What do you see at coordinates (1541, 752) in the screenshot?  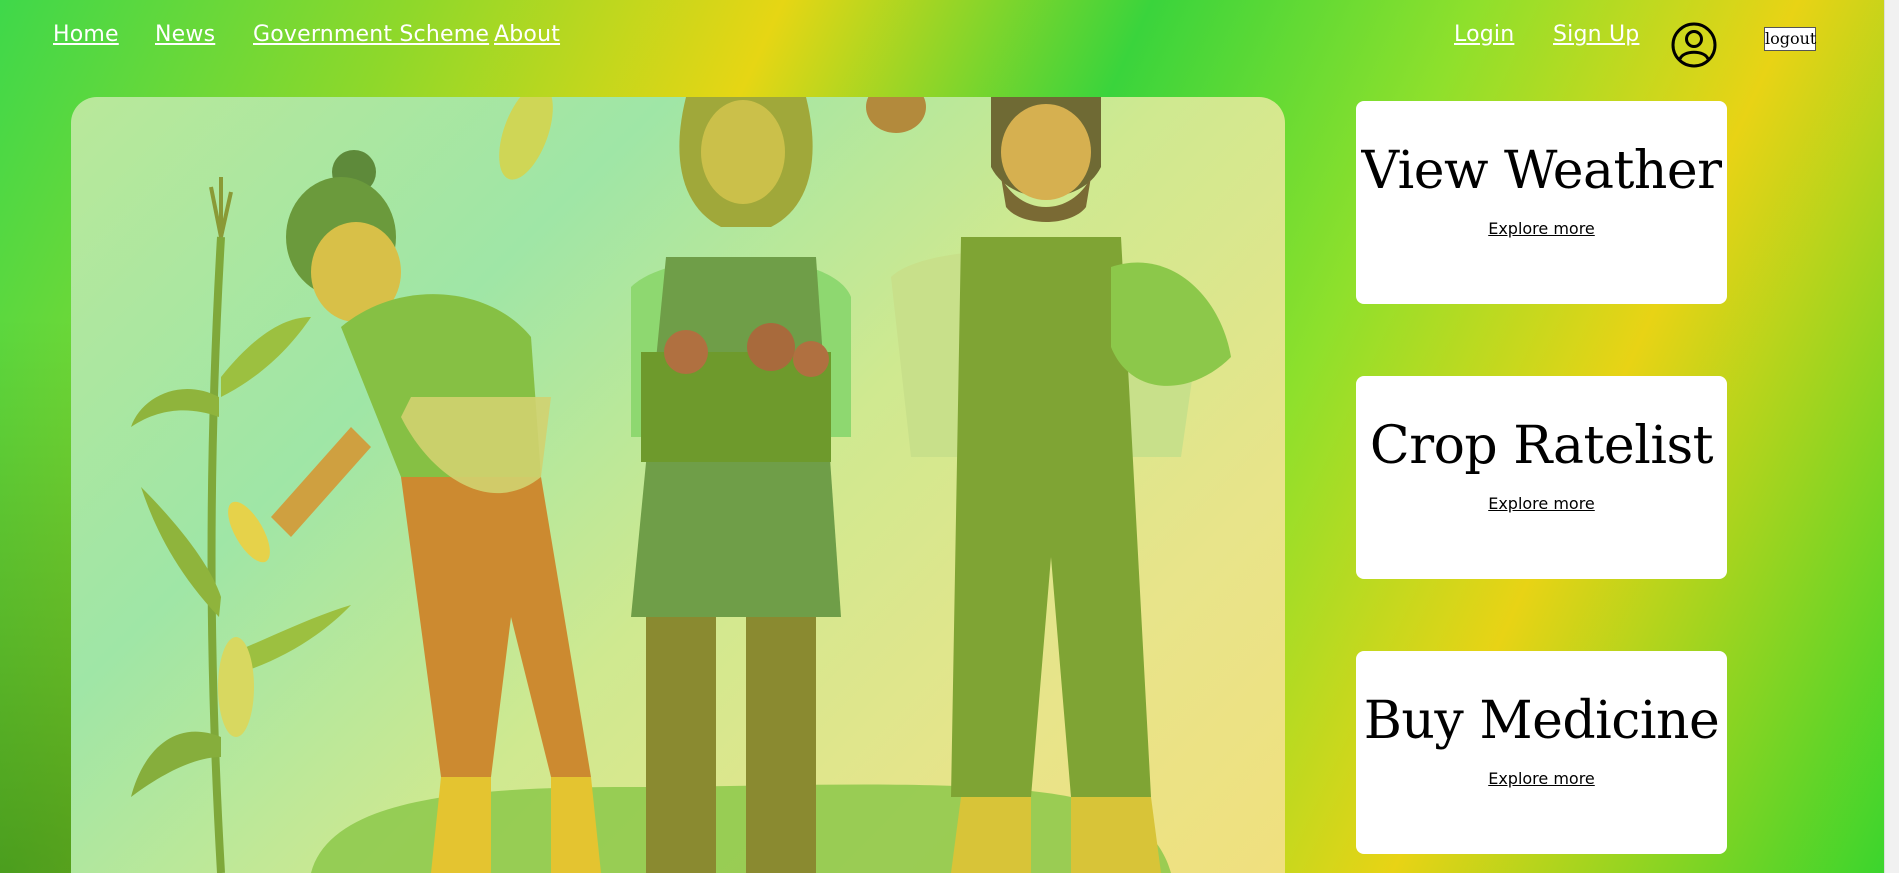 I see `card-buy-medicine: Buy Medicine Explore more` at bounding box center [1541, 752].